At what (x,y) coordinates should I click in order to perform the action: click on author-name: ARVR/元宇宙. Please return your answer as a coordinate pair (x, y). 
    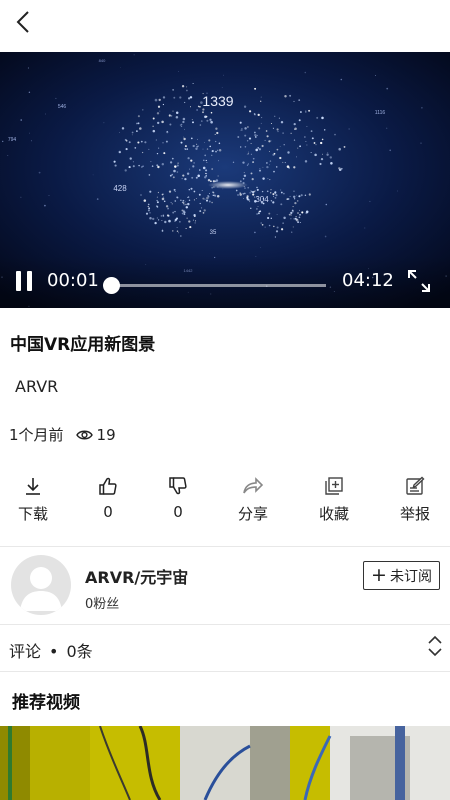
    Looking at the image, I should click on (136, 576).